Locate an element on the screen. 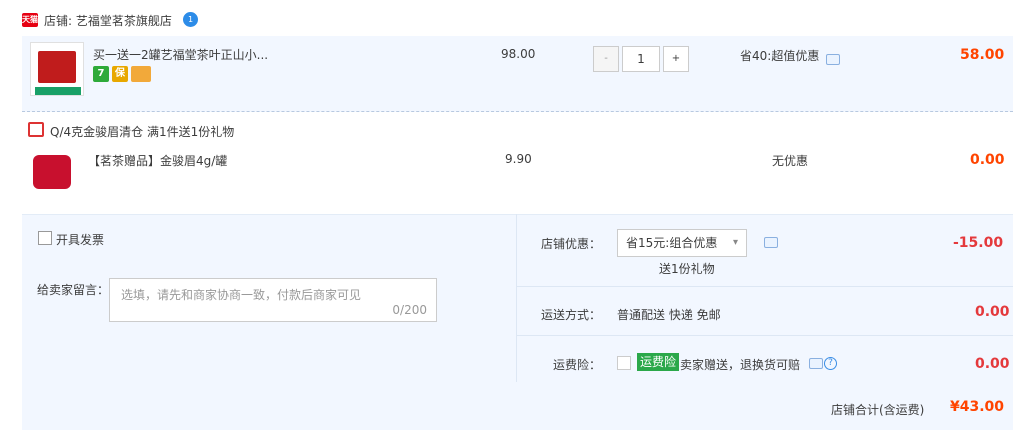  gift-thumbnail is located at coordinates (52, 172).